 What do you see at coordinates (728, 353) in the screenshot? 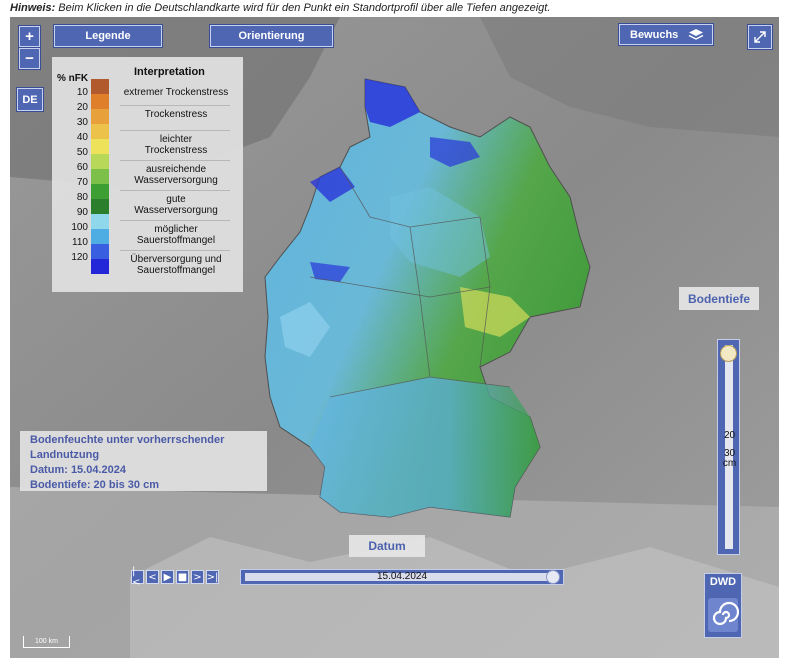
I see `depth-slider-handle` at bounding box center [728, 353].